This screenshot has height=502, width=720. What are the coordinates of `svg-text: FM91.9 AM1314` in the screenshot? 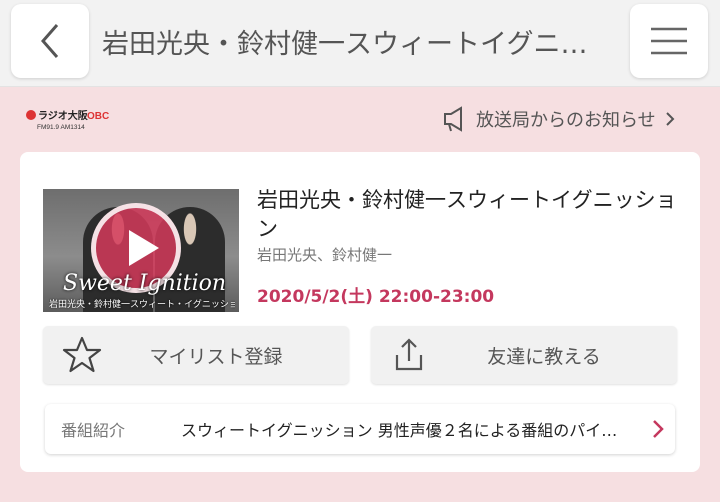 It's located at (61, 127).